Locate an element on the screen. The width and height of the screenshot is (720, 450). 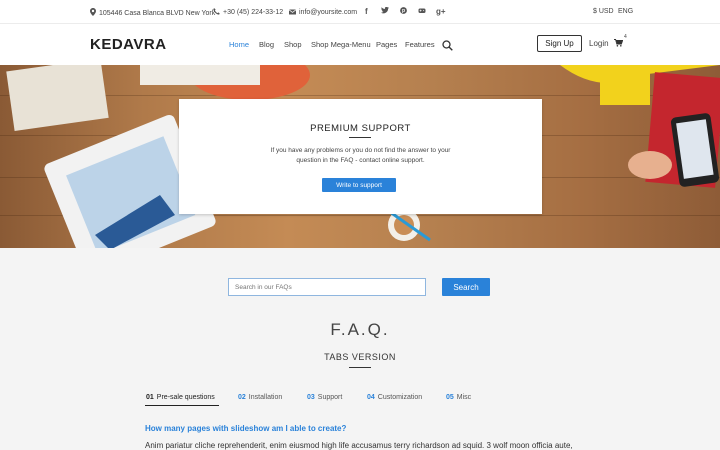
svg-text: p is located at coordinates (403, 11).